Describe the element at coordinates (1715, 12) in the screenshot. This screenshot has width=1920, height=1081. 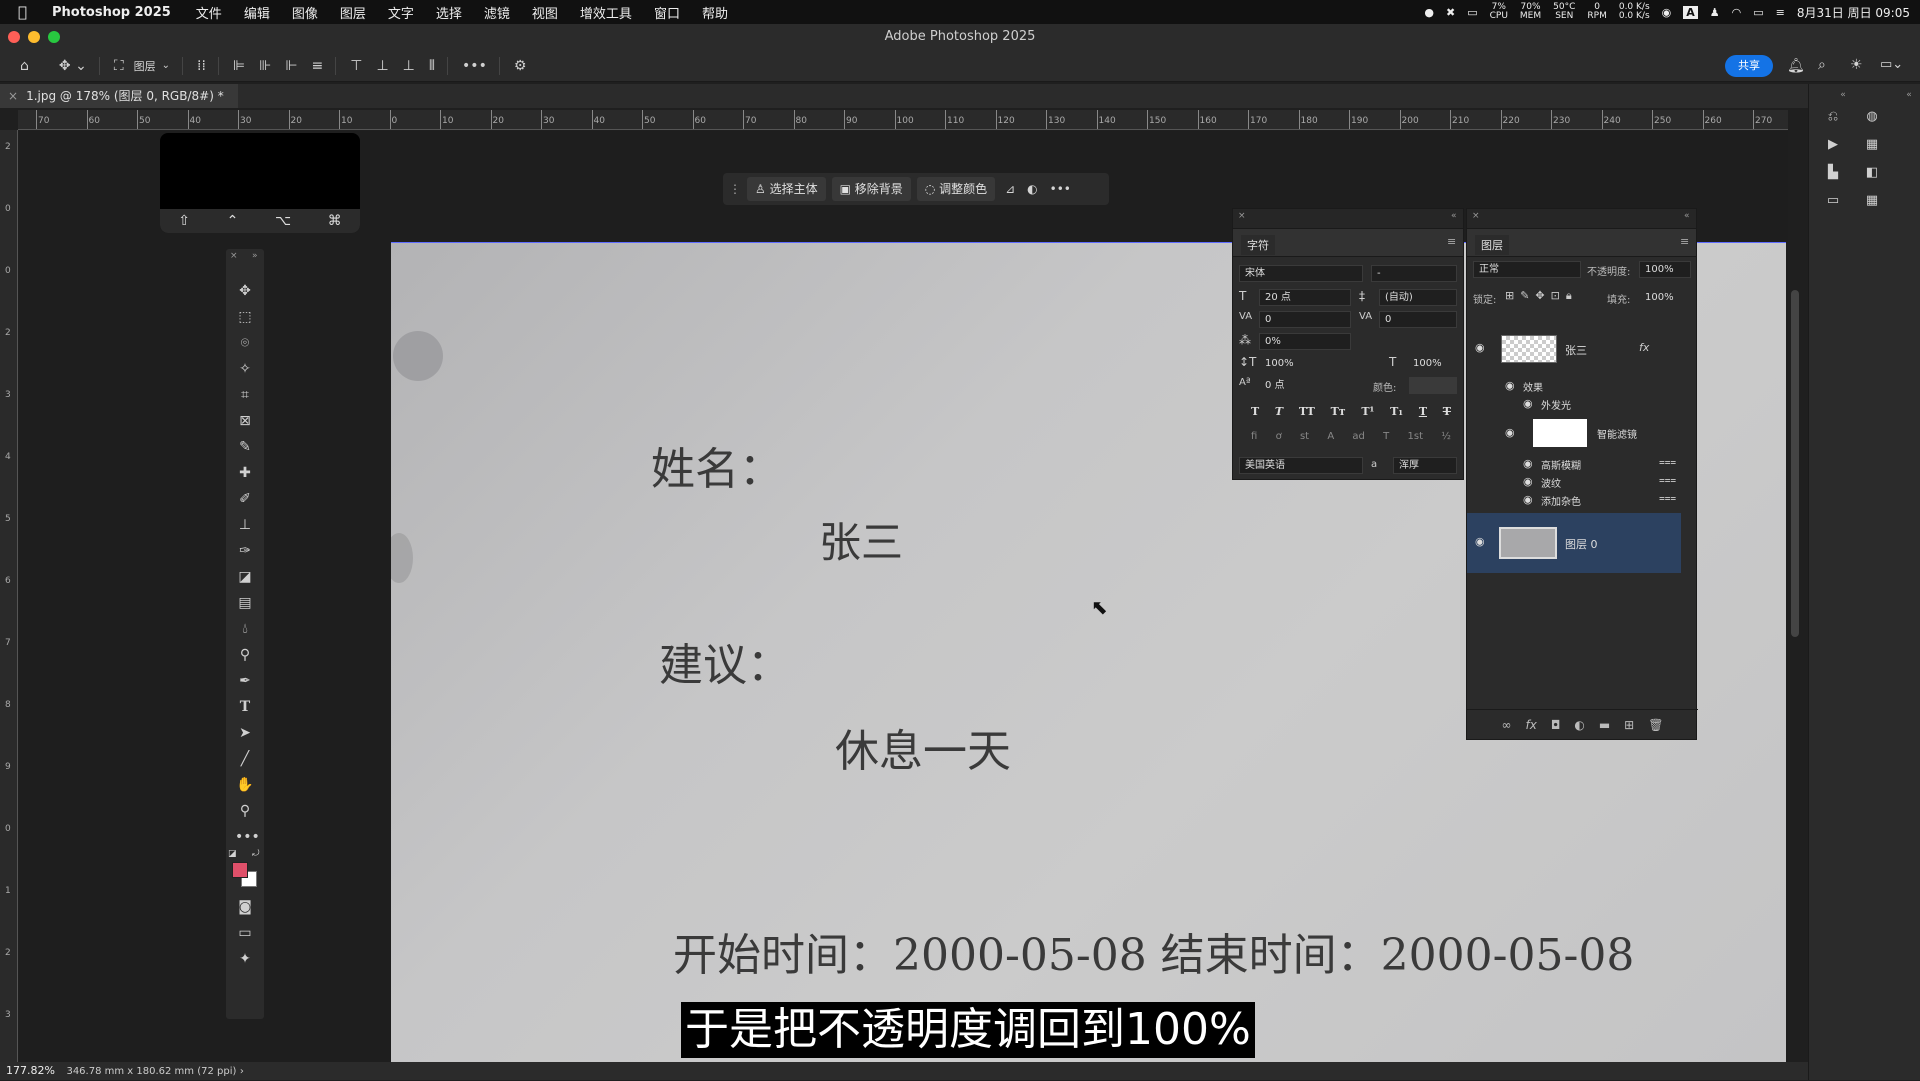
I see `user-icon: ♟` at that location.